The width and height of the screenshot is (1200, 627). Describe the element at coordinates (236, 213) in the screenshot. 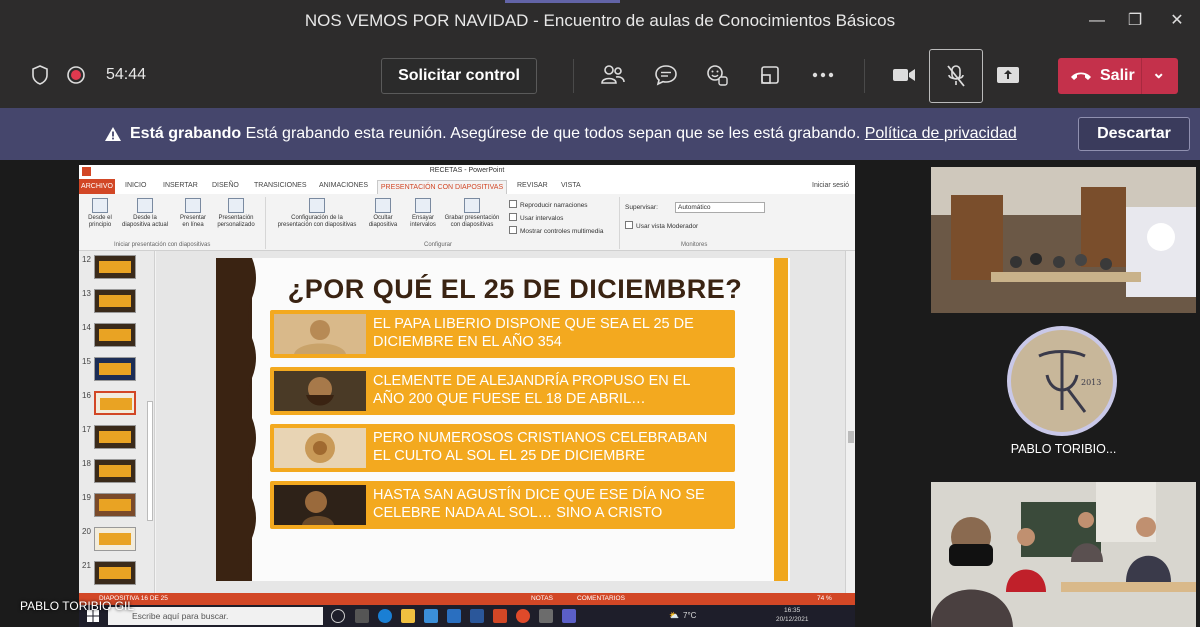

I see `custom-show-button: Presentación personalizado` at that location.